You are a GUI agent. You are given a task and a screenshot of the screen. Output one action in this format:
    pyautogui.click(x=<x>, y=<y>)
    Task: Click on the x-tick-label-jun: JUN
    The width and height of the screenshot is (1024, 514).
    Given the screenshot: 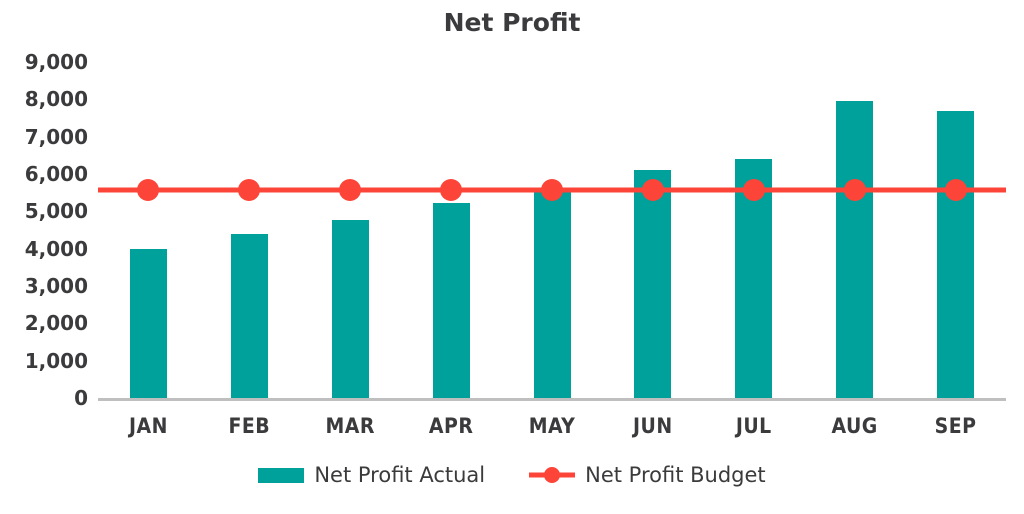 What is the action you would take?
    pyautogui.click(x=653, y=426)
    